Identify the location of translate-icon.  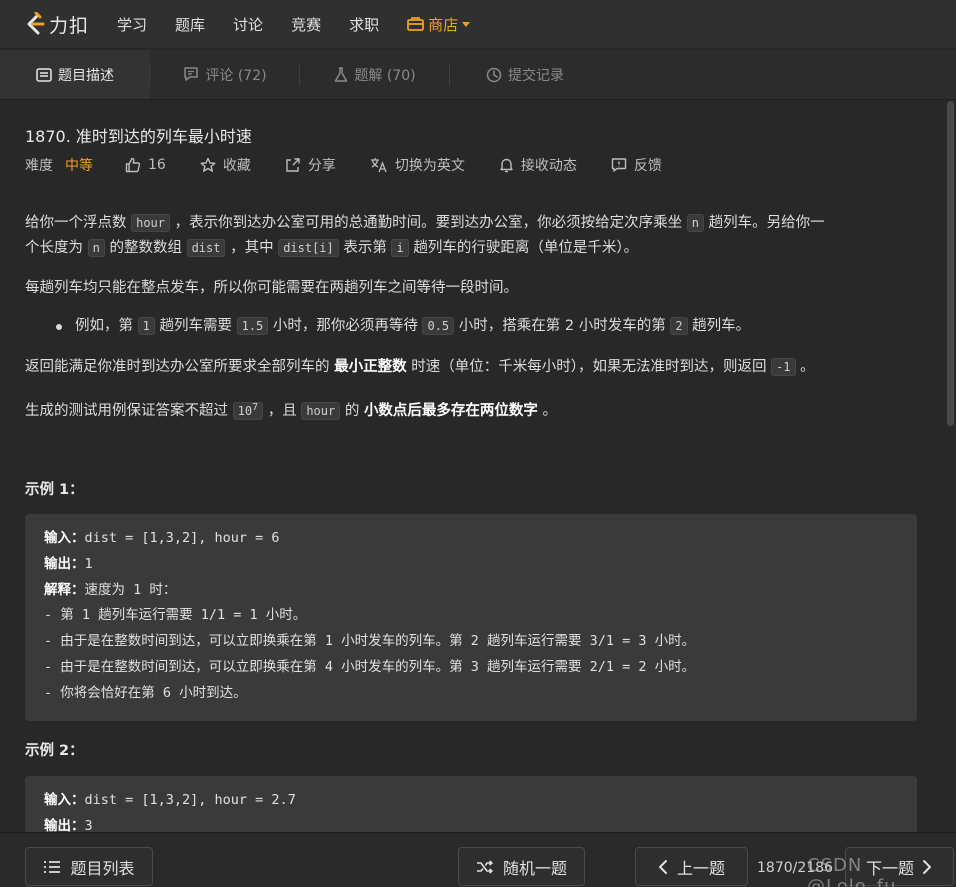
(378, 165).